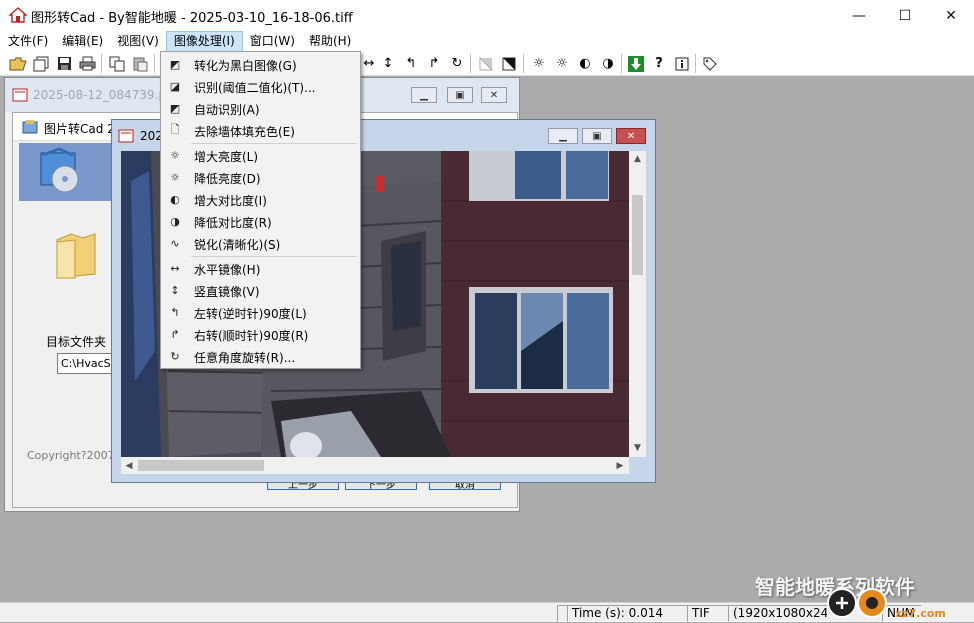 The image size is (974, 623). Describe the element at coordinates (76, 342) in the screenshot. I see `target-folder-label: 目标文件夹` at that location.